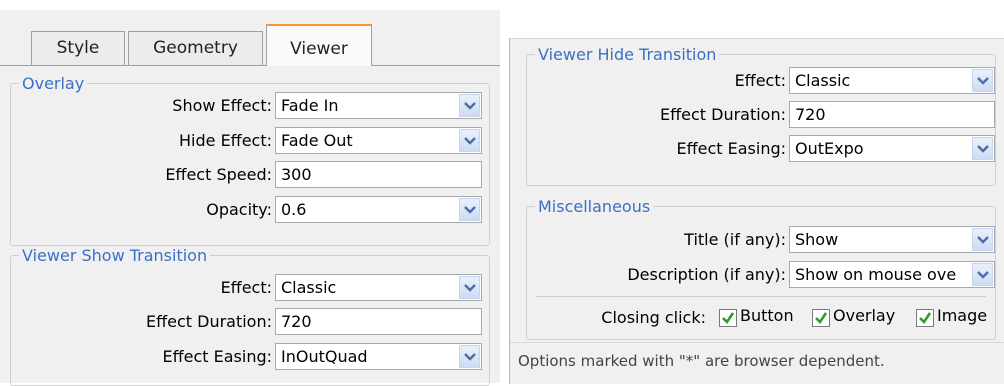 The height and width of the screenshot is (386, 1004). What do you see at coordinates (823, 80) in the screenshot?
I see `hide-transition-effect-value: Classic` at bounding box center [823, 80].